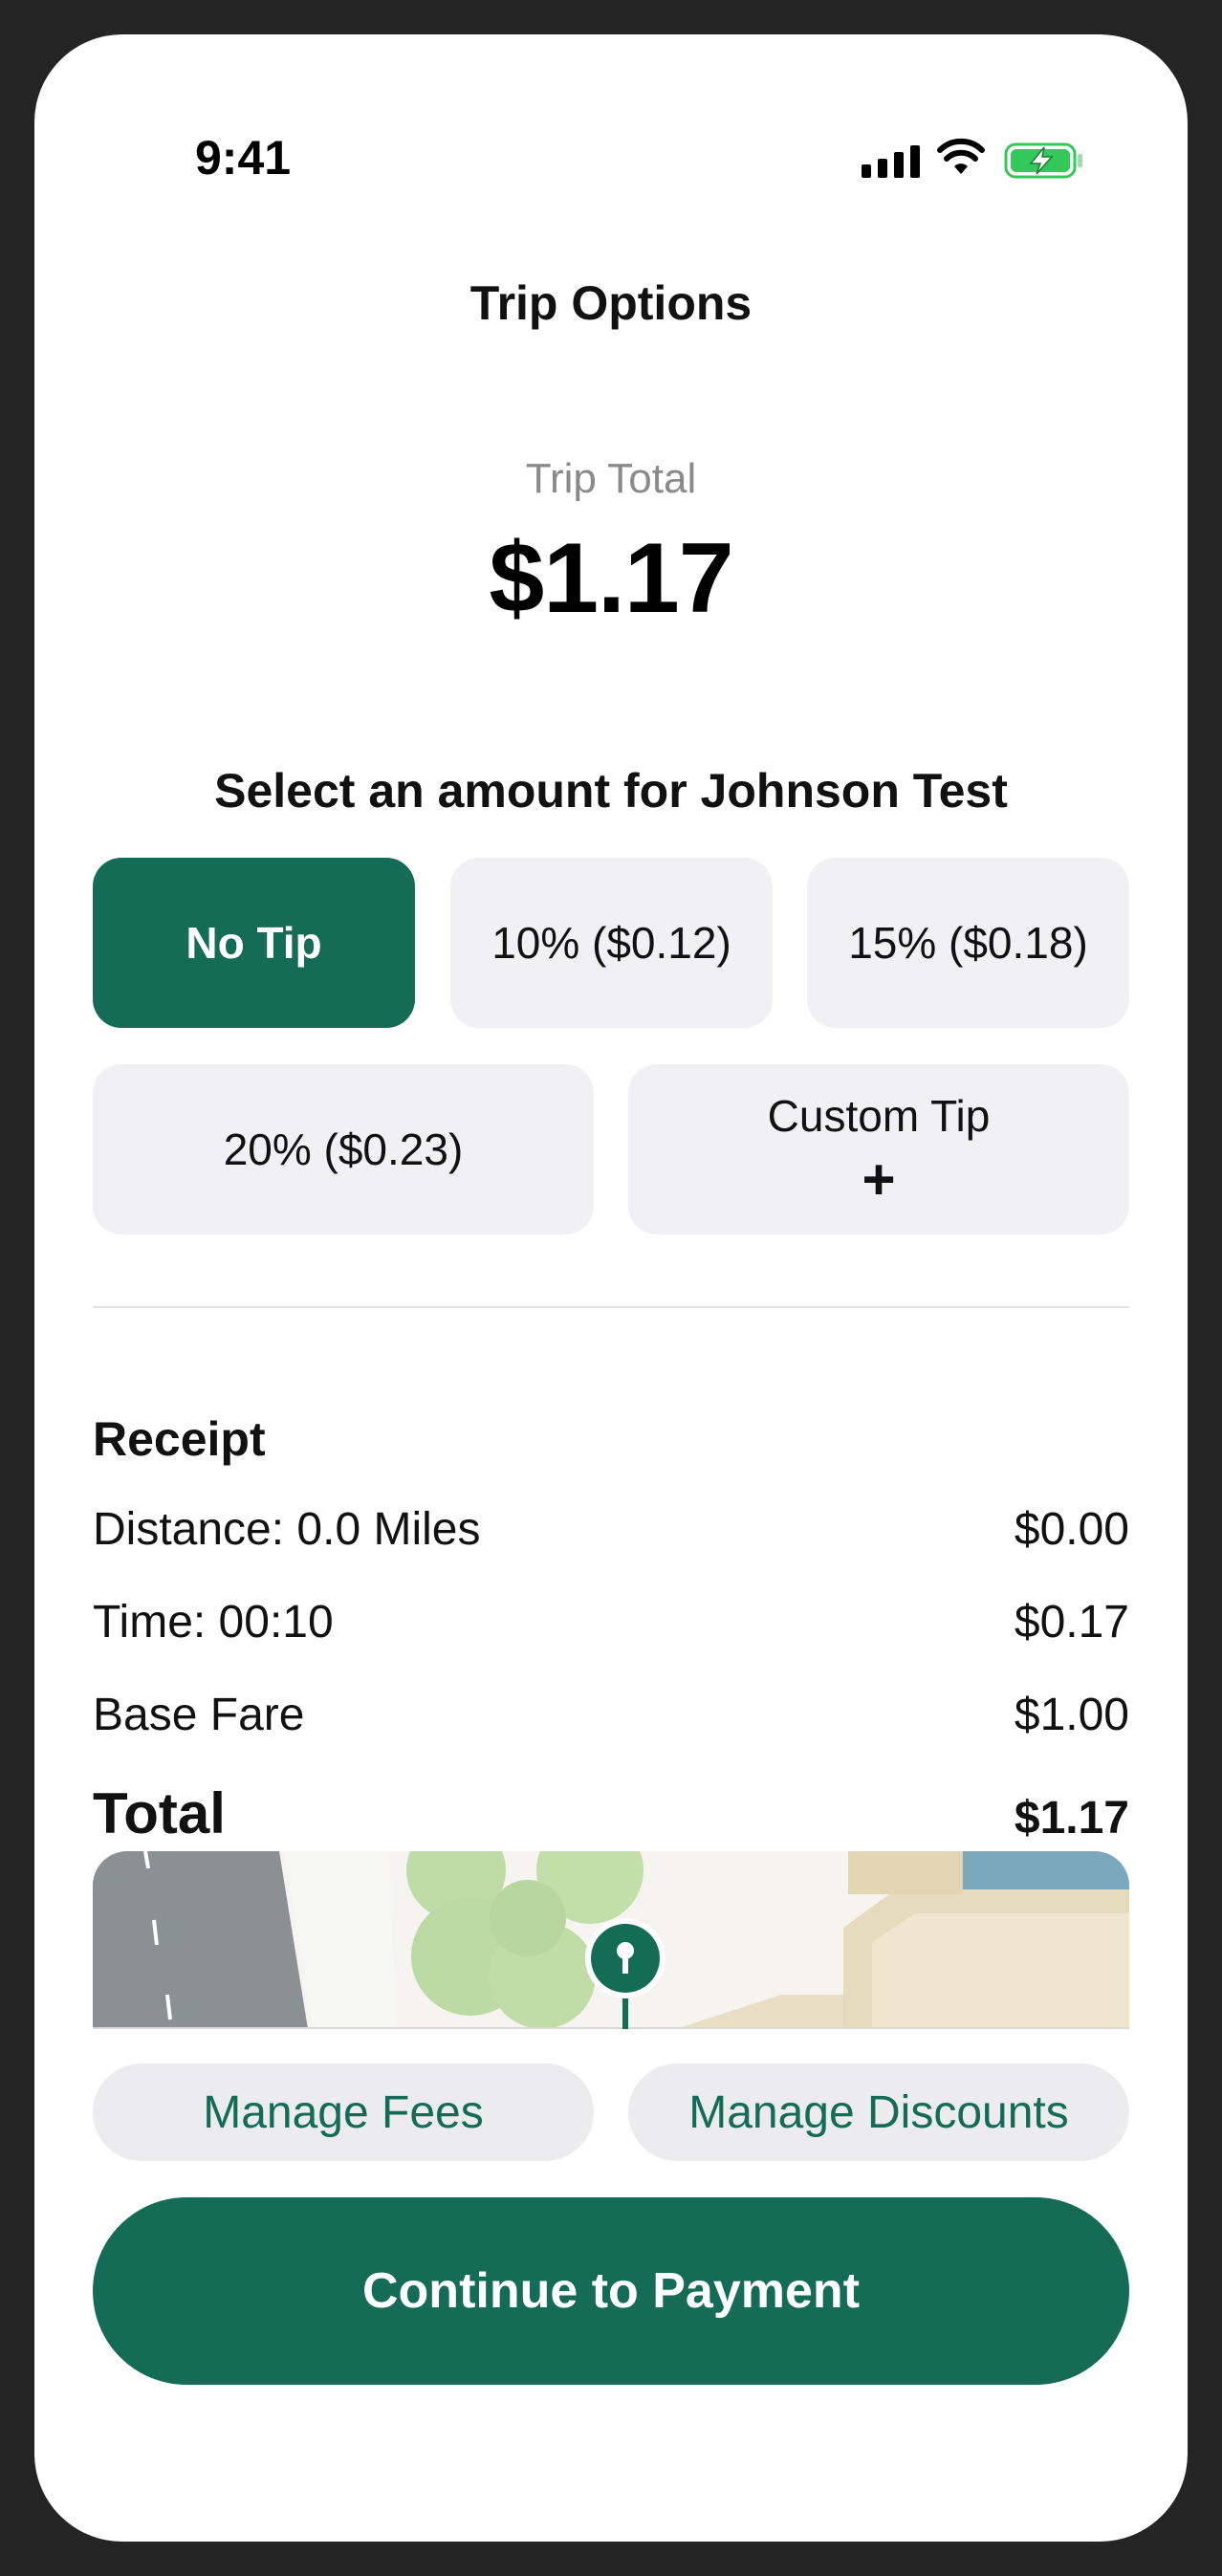  I want to click on page-title: Trip Options, so click(611, 303).